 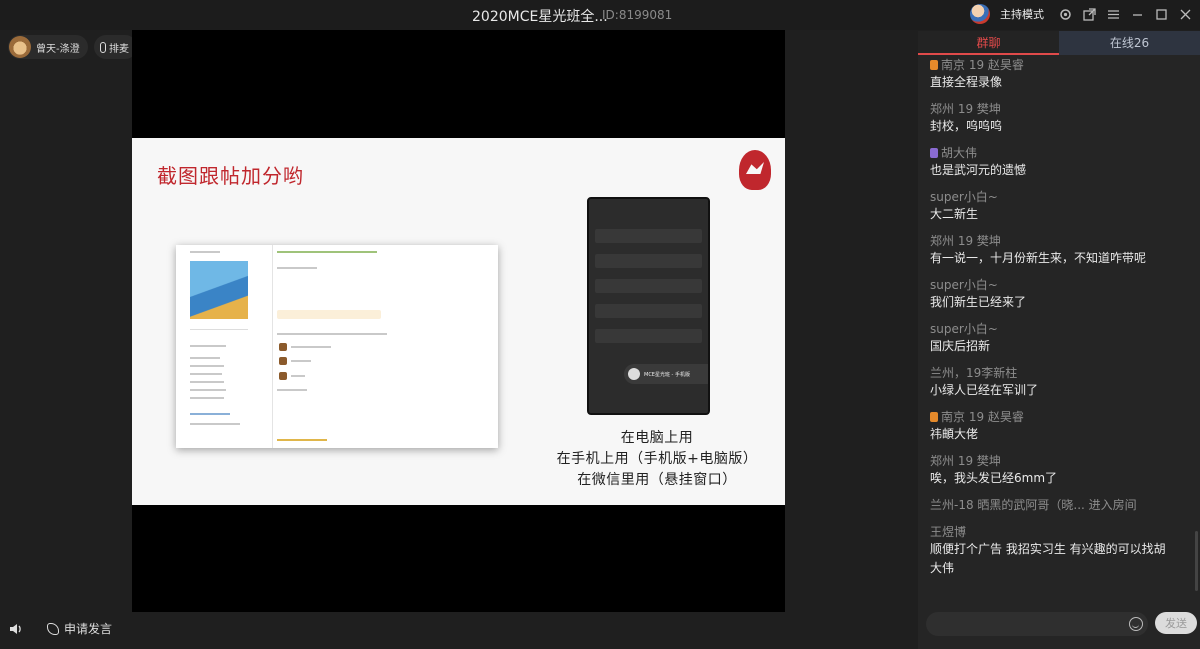 I want to click on sender-name: 王煜博, so click(x=948, y=532).